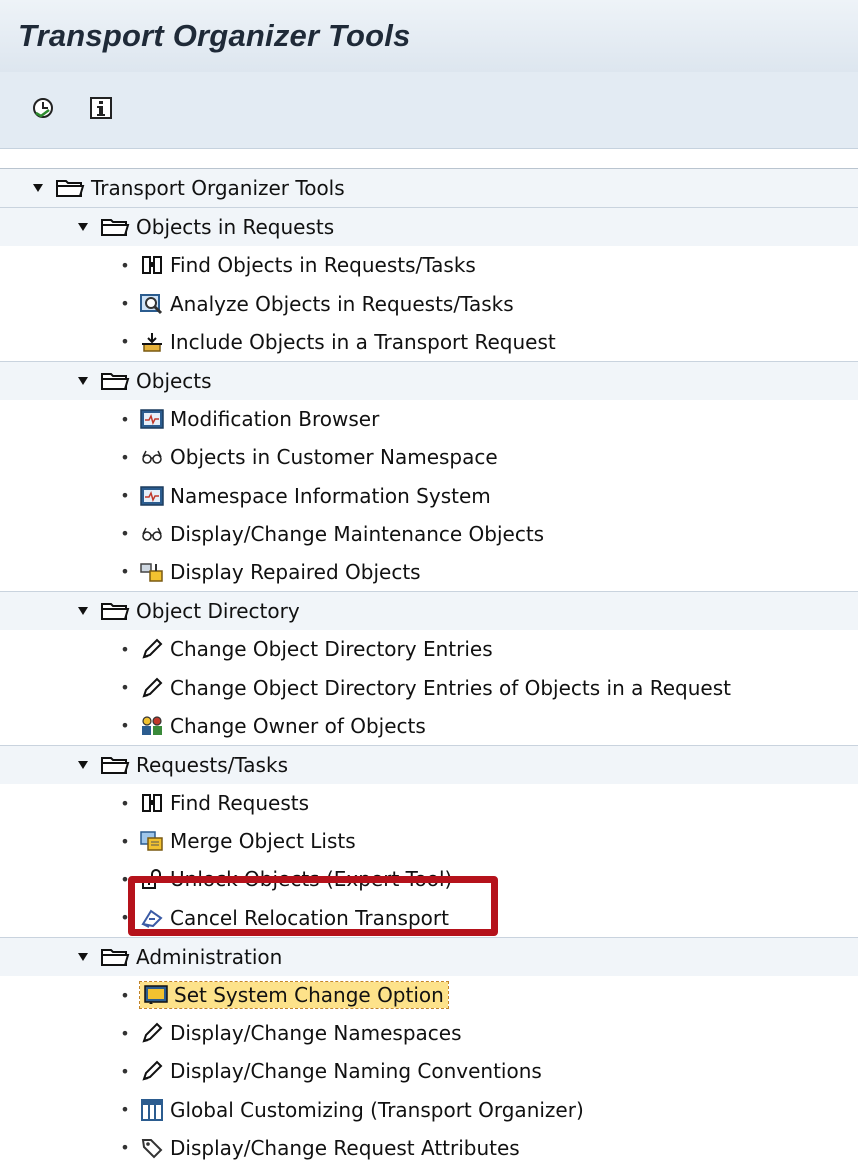  What do you see at coordinates (156, 995) in the screenshot?
I see `system-change-icon` at bounding box center [156, 995].